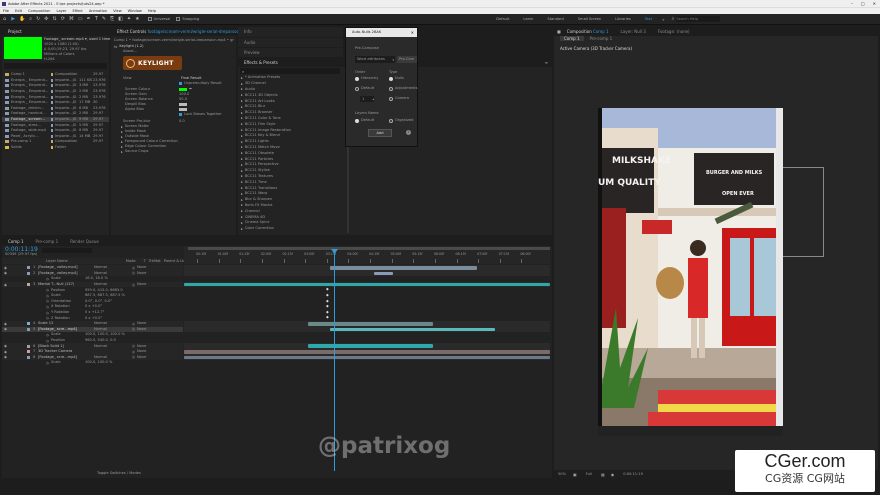 This screenshot has width=880, height=495. Describe the element at coordinates (180, 114) in the screenshot. I see `lock-biases-checkbox` at that location.